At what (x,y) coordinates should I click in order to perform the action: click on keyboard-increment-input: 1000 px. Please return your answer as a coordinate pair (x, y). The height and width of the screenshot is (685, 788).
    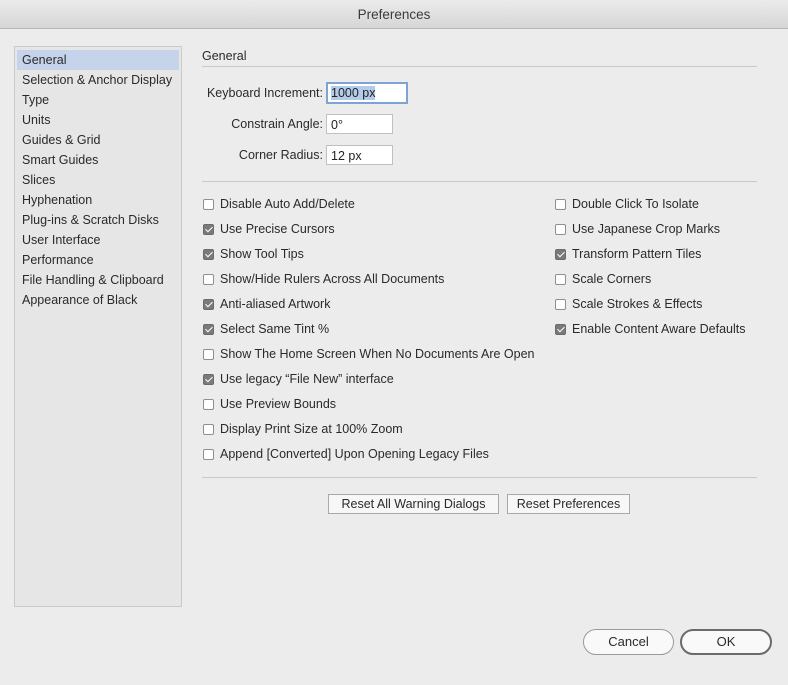
    Looking at the image, I should click on (367, 93).